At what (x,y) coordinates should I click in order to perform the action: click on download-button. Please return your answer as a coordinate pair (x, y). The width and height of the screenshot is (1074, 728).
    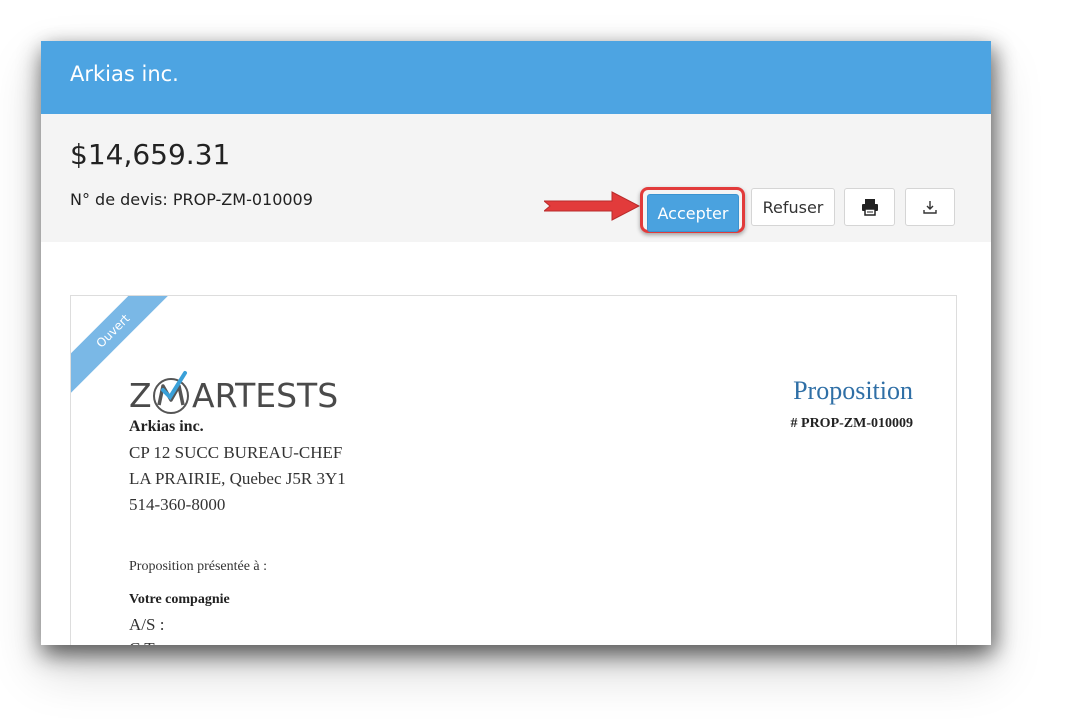
    Looking at the image, I should click on (930, 207).